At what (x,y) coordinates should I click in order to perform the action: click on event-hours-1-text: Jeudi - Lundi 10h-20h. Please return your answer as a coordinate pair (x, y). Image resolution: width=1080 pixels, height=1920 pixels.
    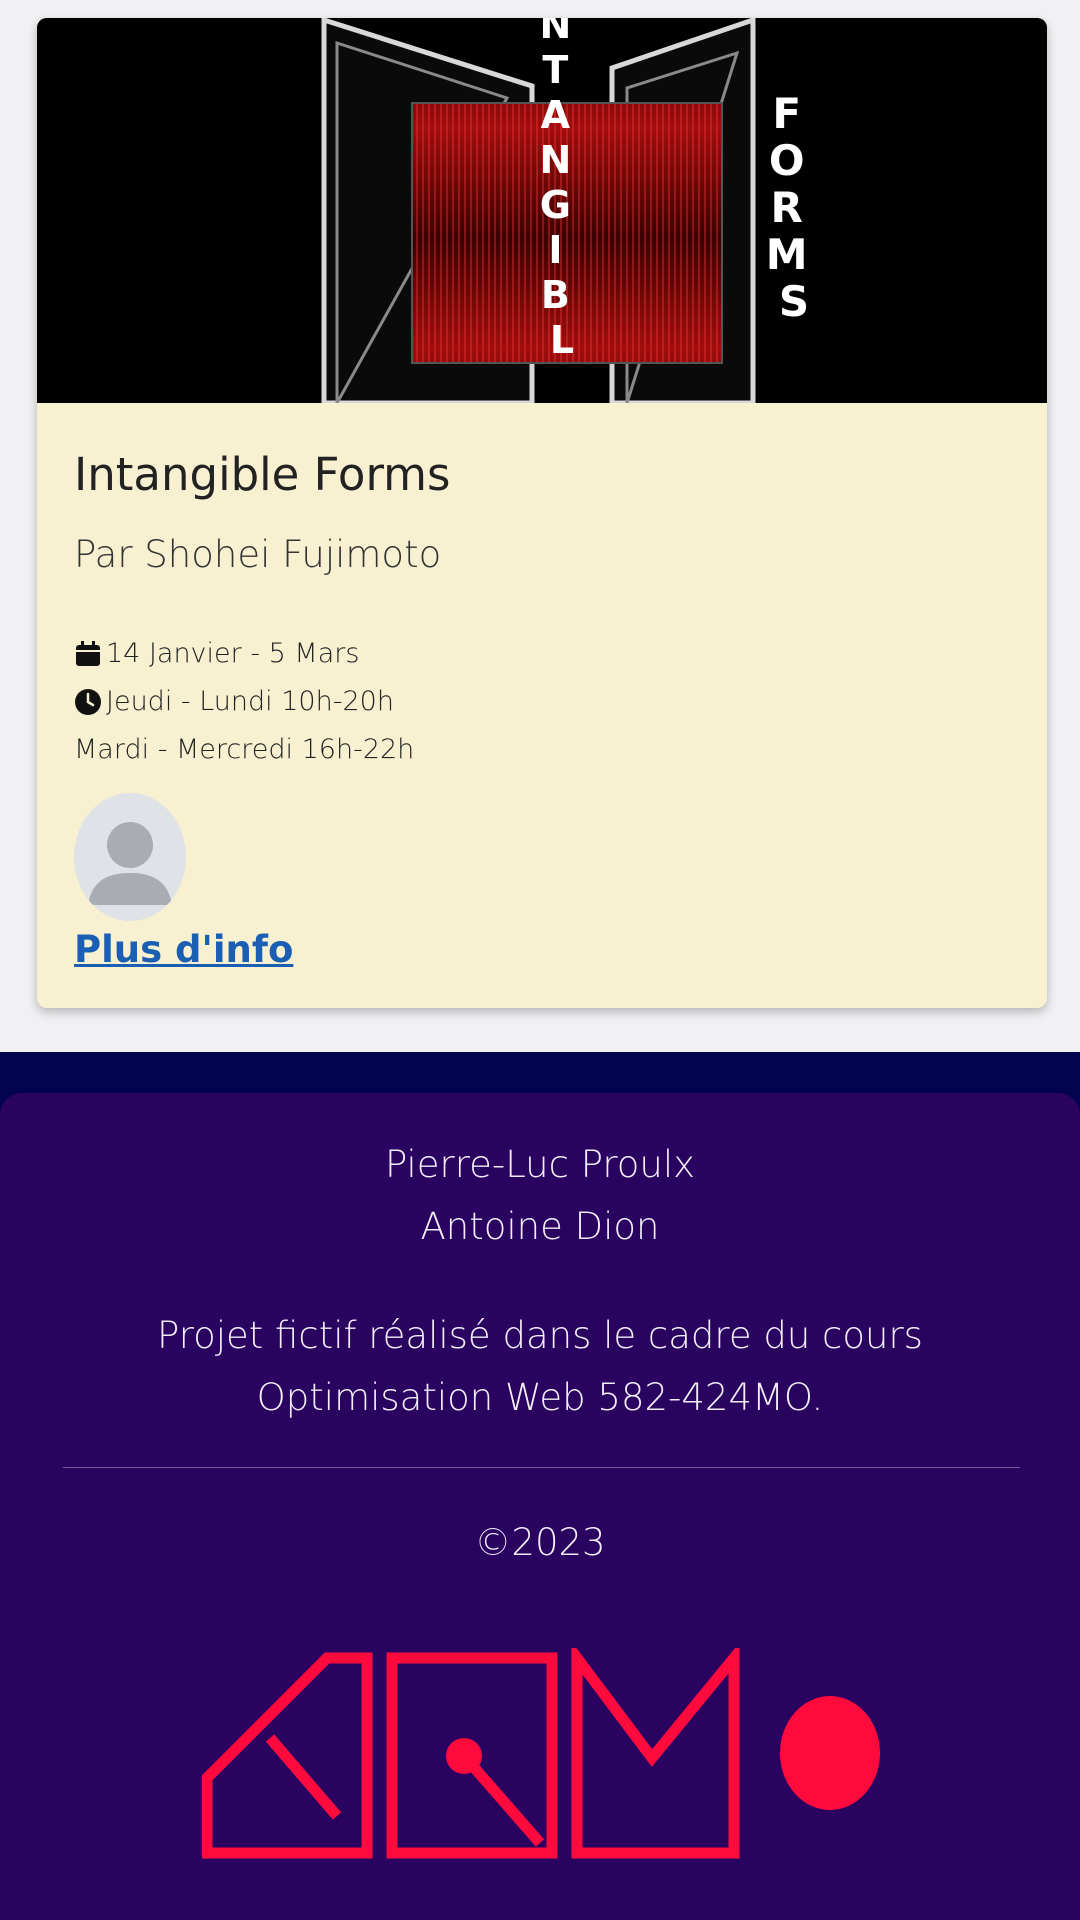
    Looking at the image, I should click on (250, 701).